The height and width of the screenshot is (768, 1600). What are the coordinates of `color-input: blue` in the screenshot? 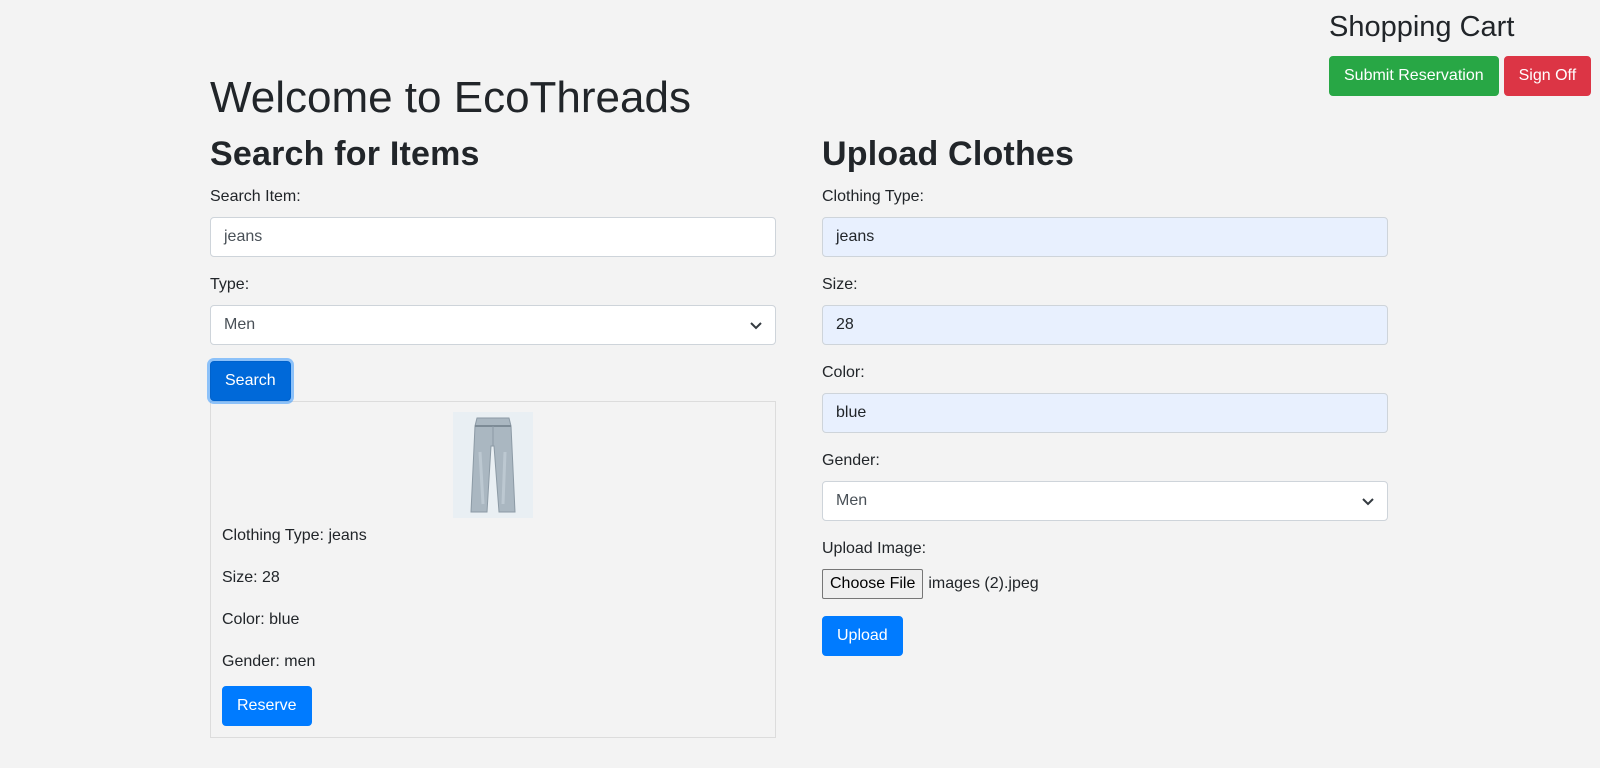 It's located at (1105, 413).